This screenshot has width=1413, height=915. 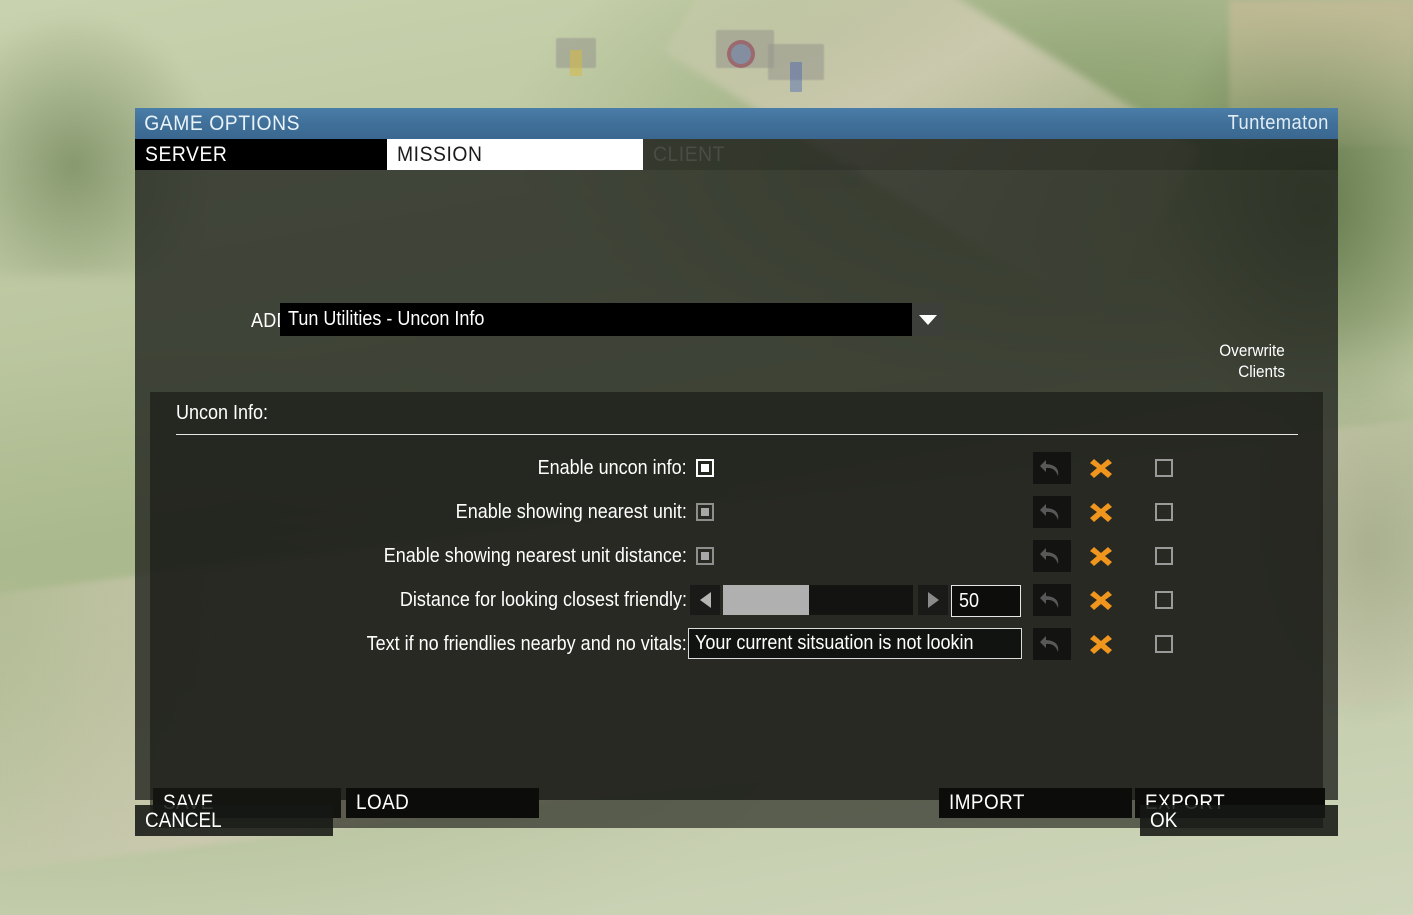 I want to click on tab-client-label: CLIENT, so click(x=689, y=154).